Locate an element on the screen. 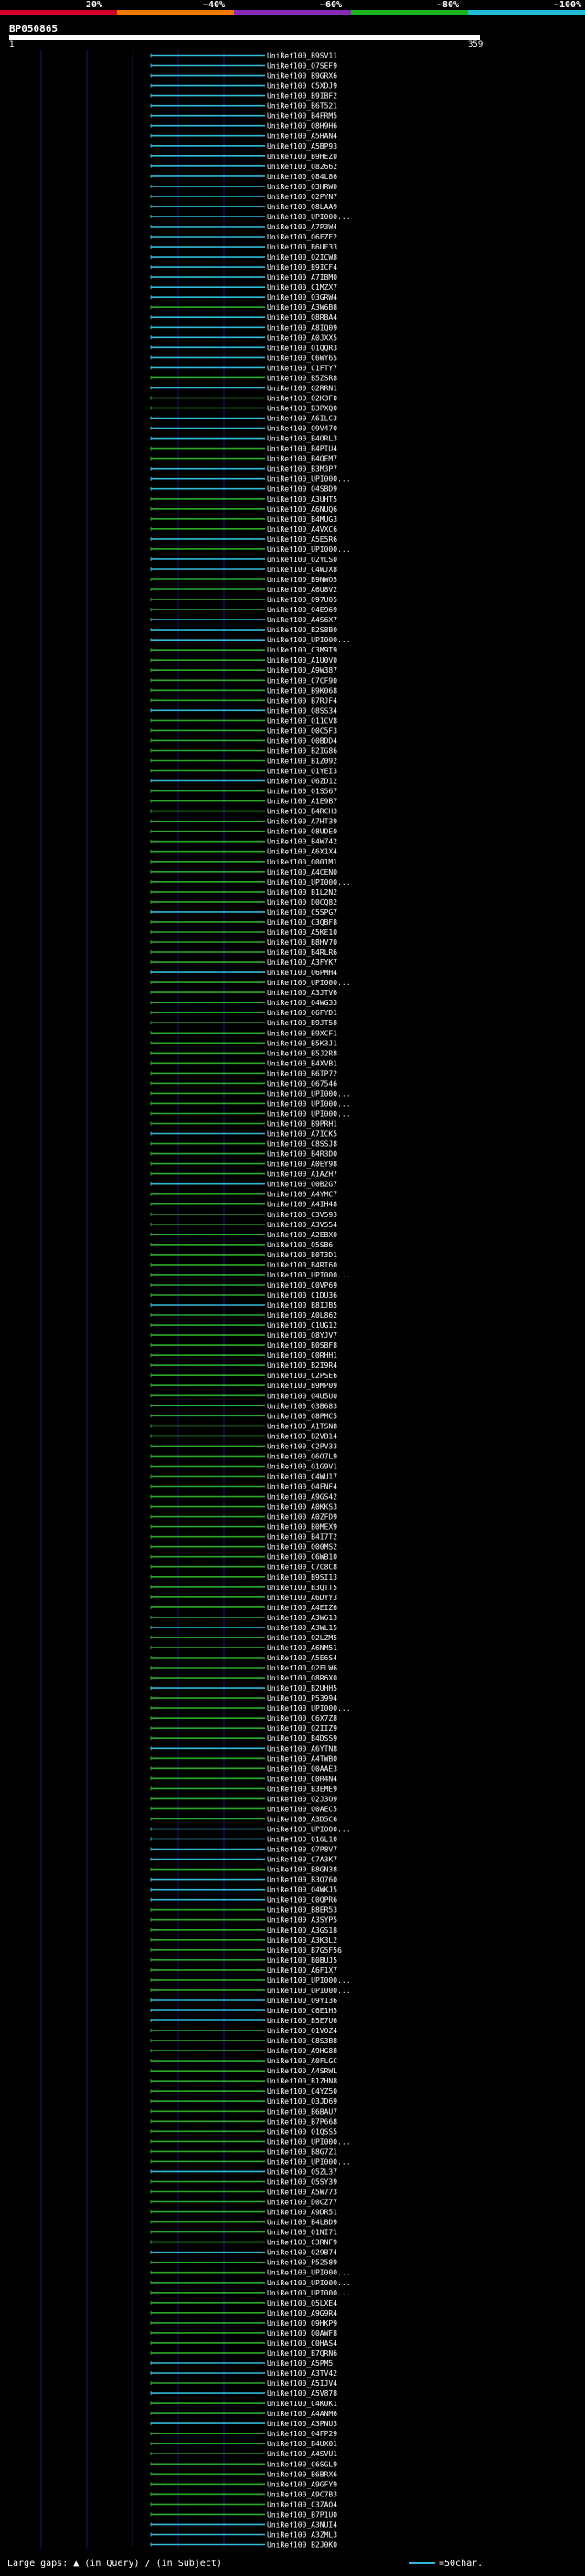 The image size is (585, 2576). hit-label: UniRef100_B9HEZ0 is located at coordinates (302, 157).